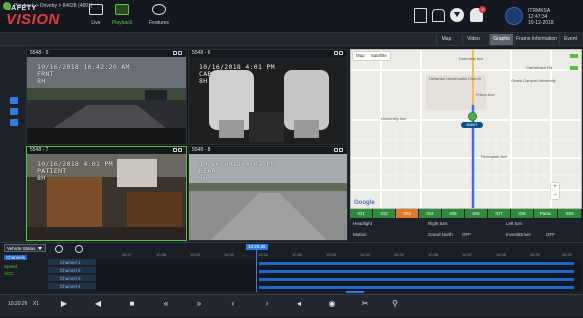 This screenshot has height=318, width=583. What do you see at coordinates (514, 16) in the screenshot?
I see `avatar` at bounding box center [514, 16].